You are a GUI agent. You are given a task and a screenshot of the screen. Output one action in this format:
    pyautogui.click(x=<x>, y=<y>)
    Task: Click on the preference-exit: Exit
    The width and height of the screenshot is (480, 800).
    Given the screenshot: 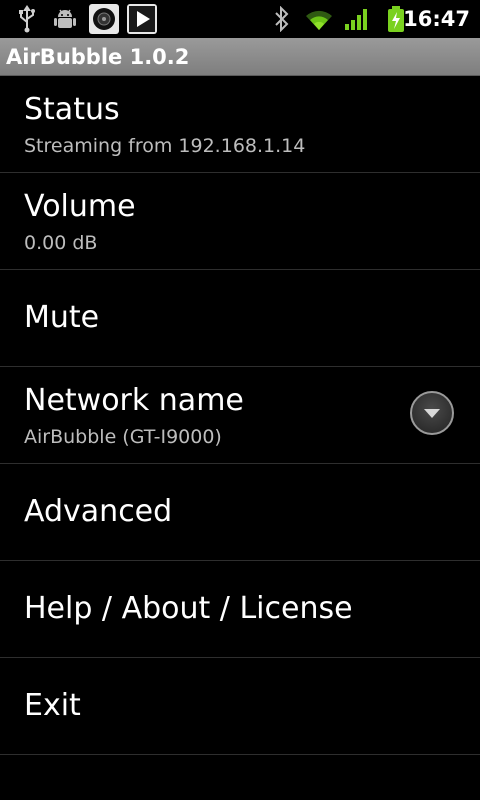 What is the action you would take?
    pyautogui.click(x=240, y=706)
    